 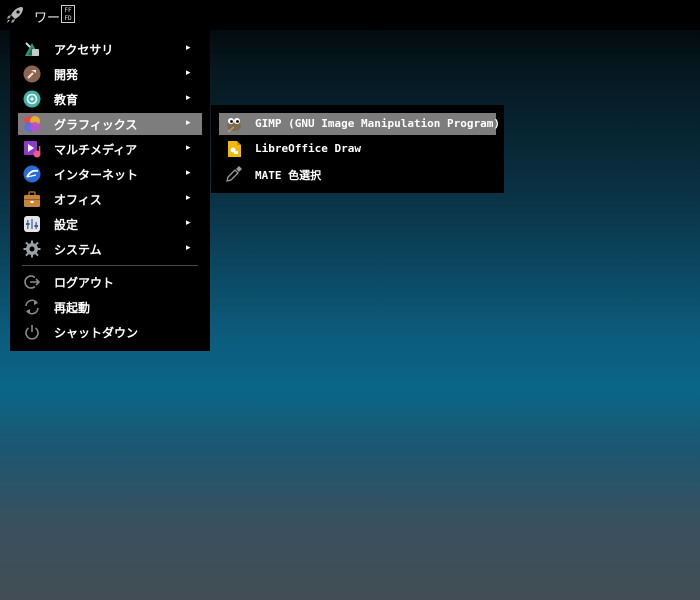 What do you see at coordinates (72, 308) in the screenshot?
I see `menu-item-label: 再起動` at bounding box center [72, 308].